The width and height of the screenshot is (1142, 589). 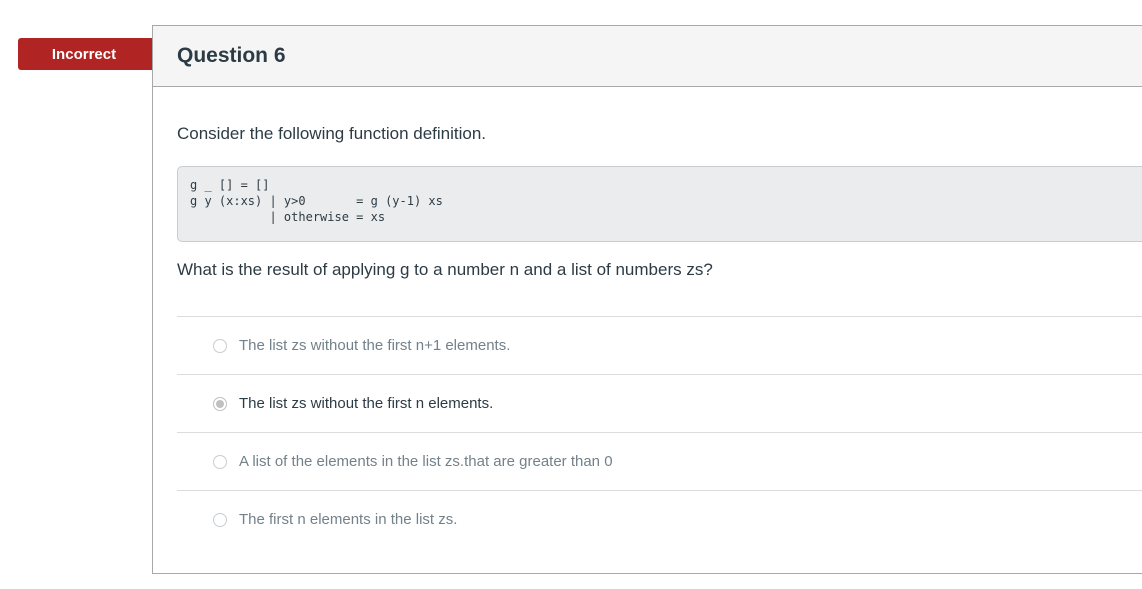 I want to click on badge-label: Incorrect, so click(x=84, y=54).